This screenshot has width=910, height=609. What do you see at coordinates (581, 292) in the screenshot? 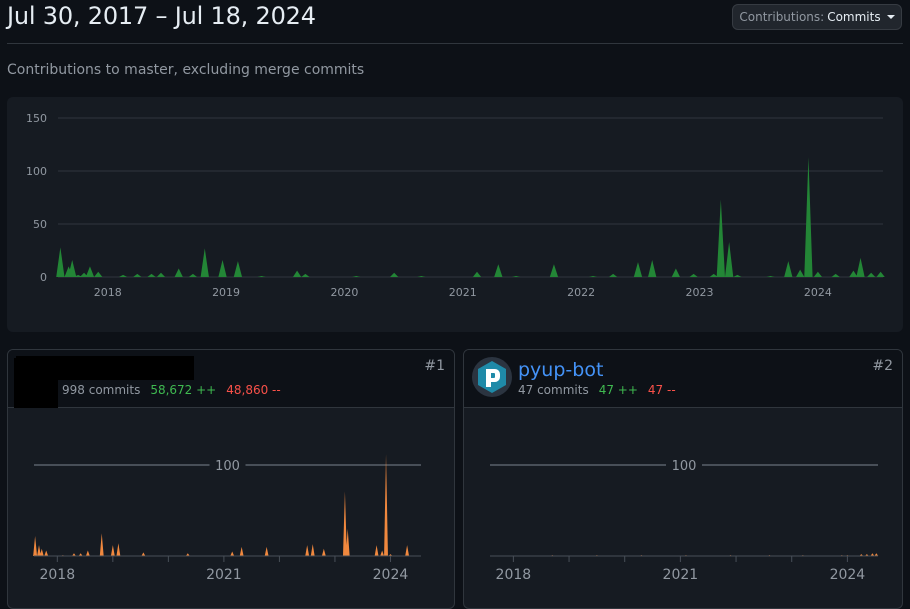
I see `x-tick-label: 2022` at bounding box center [581, 292].